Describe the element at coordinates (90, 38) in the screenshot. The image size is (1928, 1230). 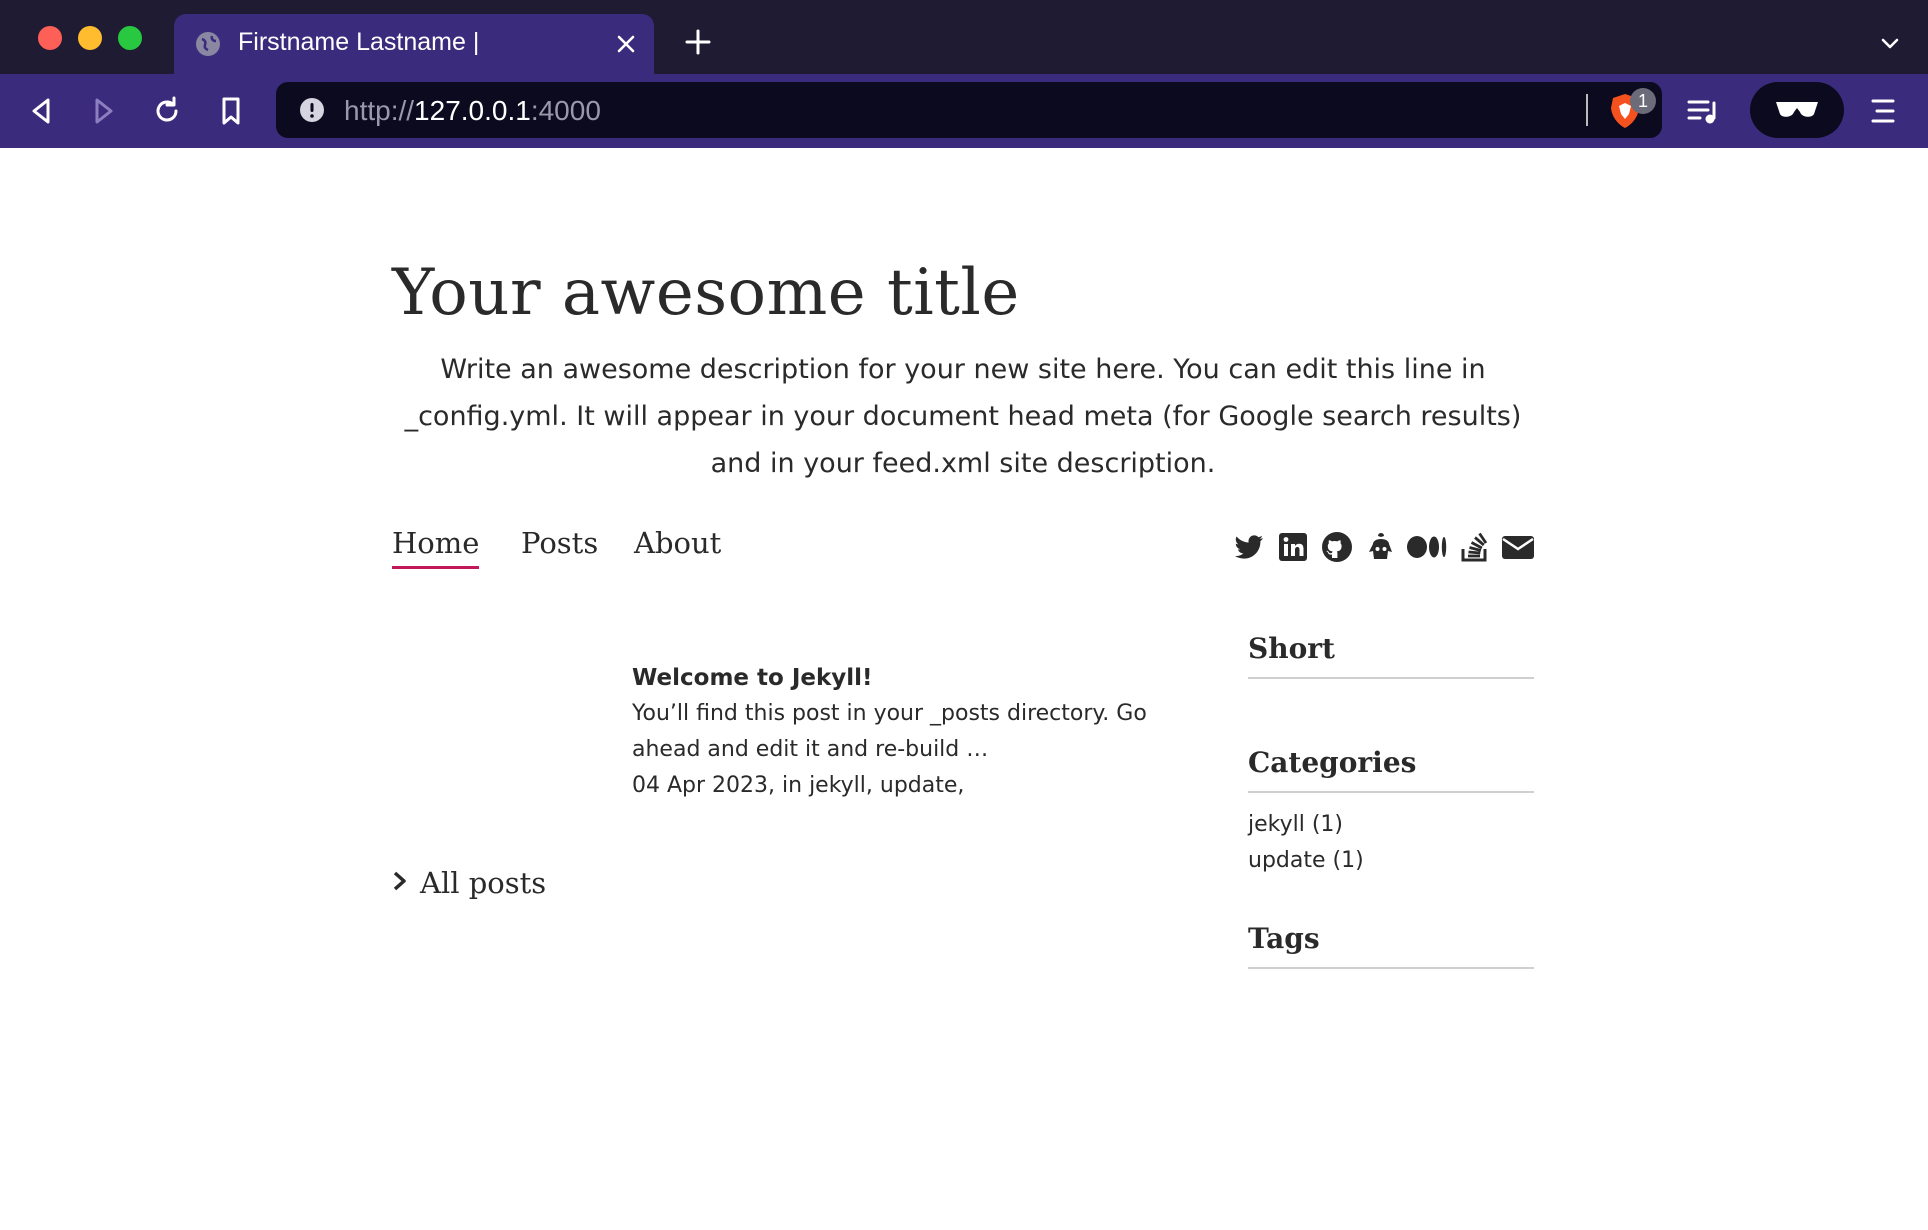
I see `minimize-window-button` at that location.